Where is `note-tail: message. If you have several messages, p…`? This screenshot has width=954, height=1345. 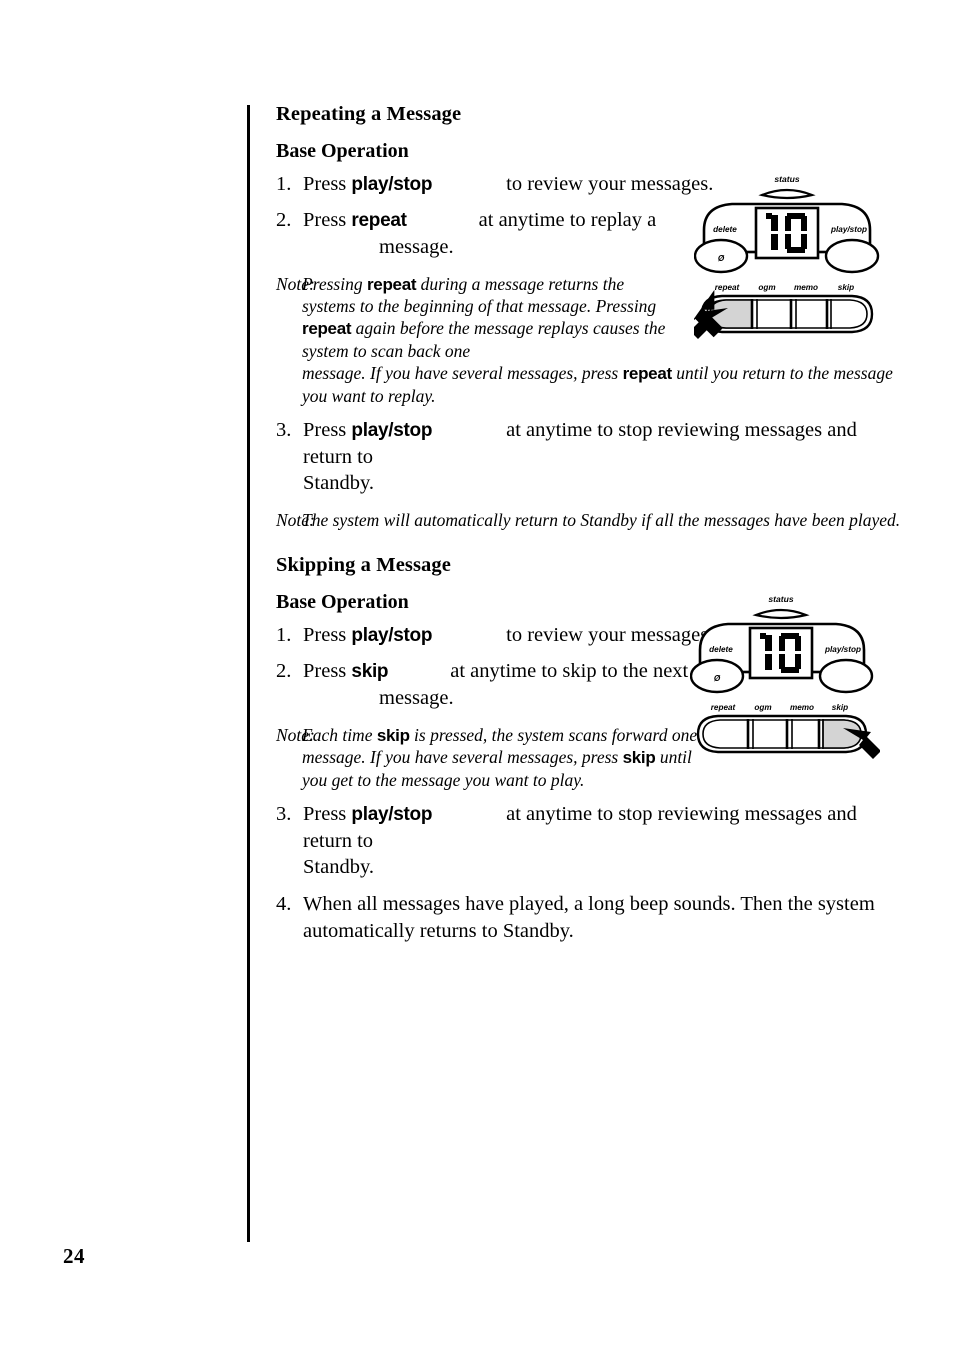 note-tail: message. If you have several messages, p… is located at coordinates (602, 384).